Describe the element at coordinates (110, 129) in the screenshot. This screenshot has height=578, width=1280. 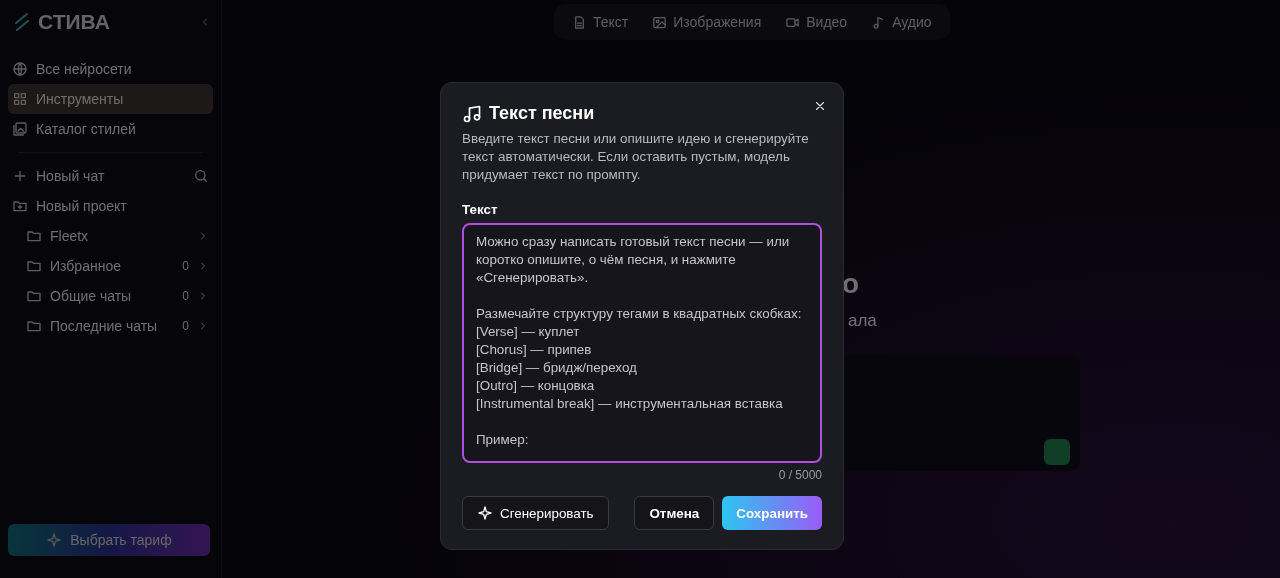
I see `sidebar-item: Каталог стилей` at that location.